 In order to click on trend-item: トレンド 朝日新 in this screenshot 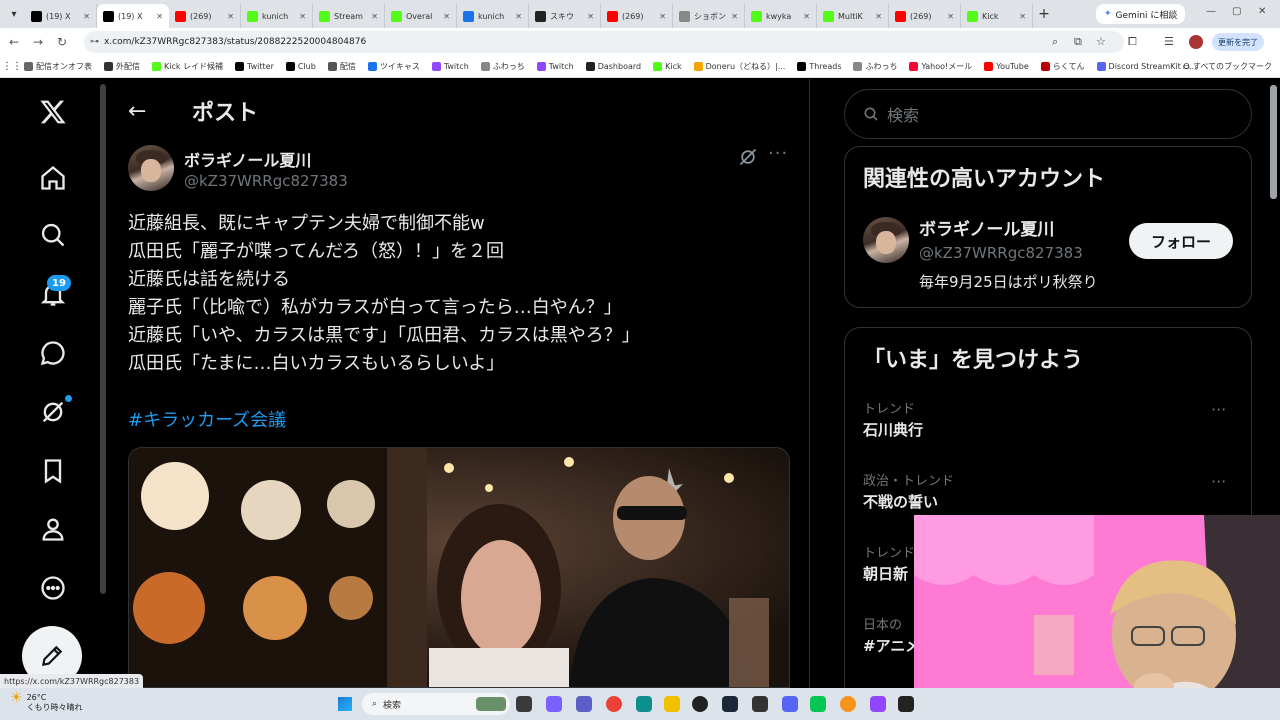, I will do `click(889, 563)`.